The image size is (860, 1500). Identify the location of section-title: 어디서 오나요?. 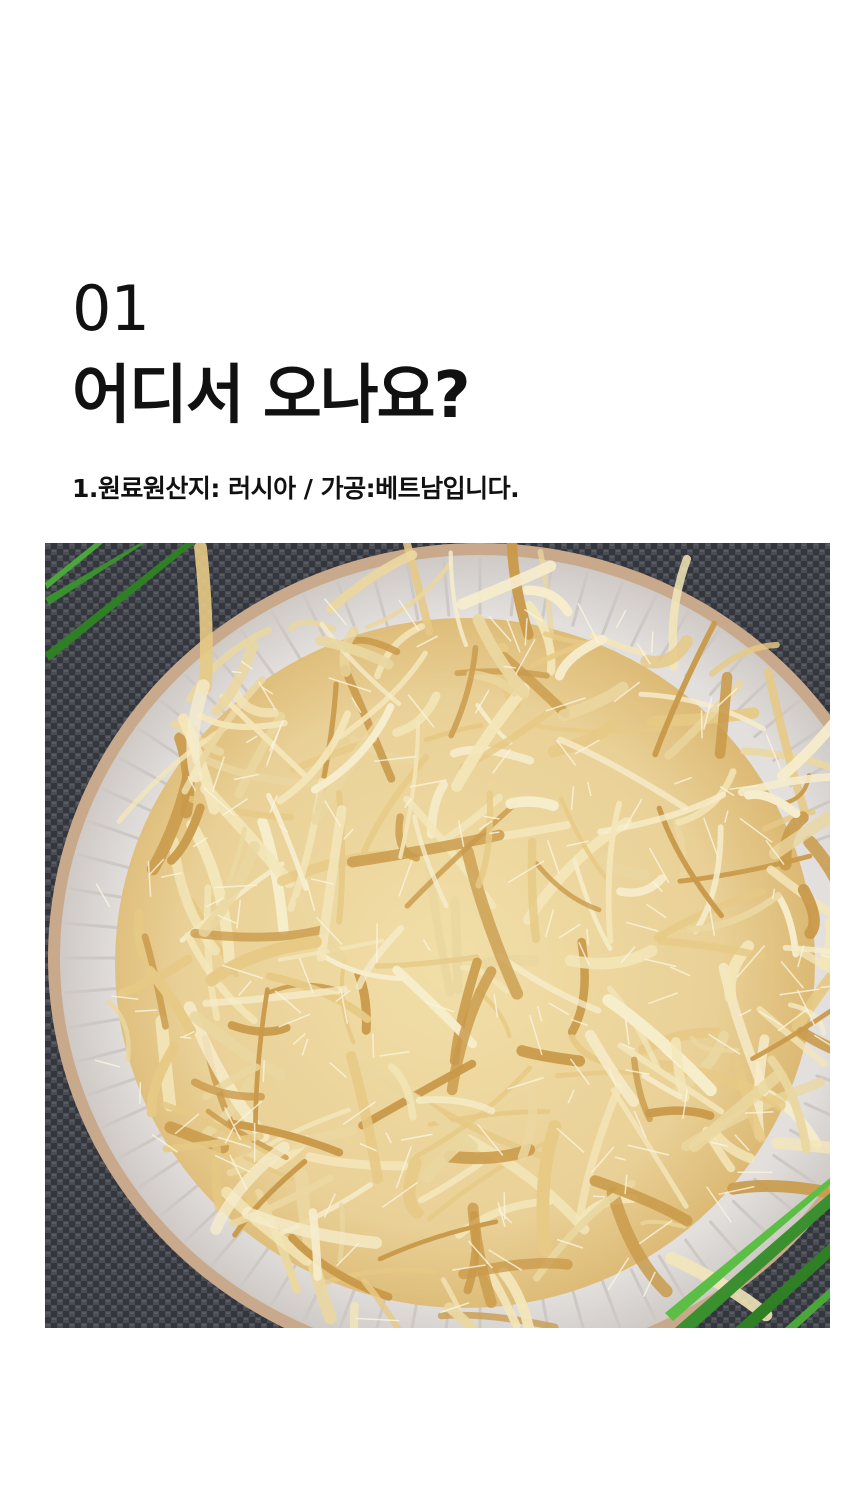
(271, 396).